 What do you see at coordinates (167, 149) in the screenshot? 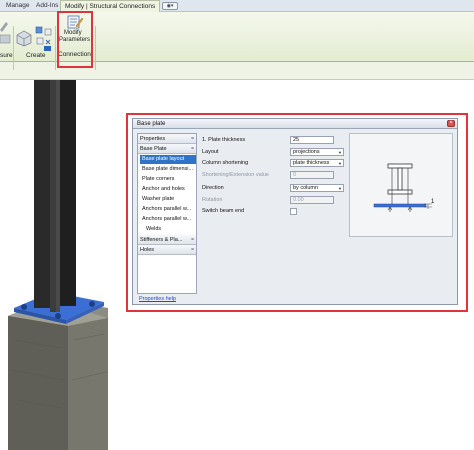
I see `tree-header-base-plate: Base Plate ≈` at bounding box center [167, 149].